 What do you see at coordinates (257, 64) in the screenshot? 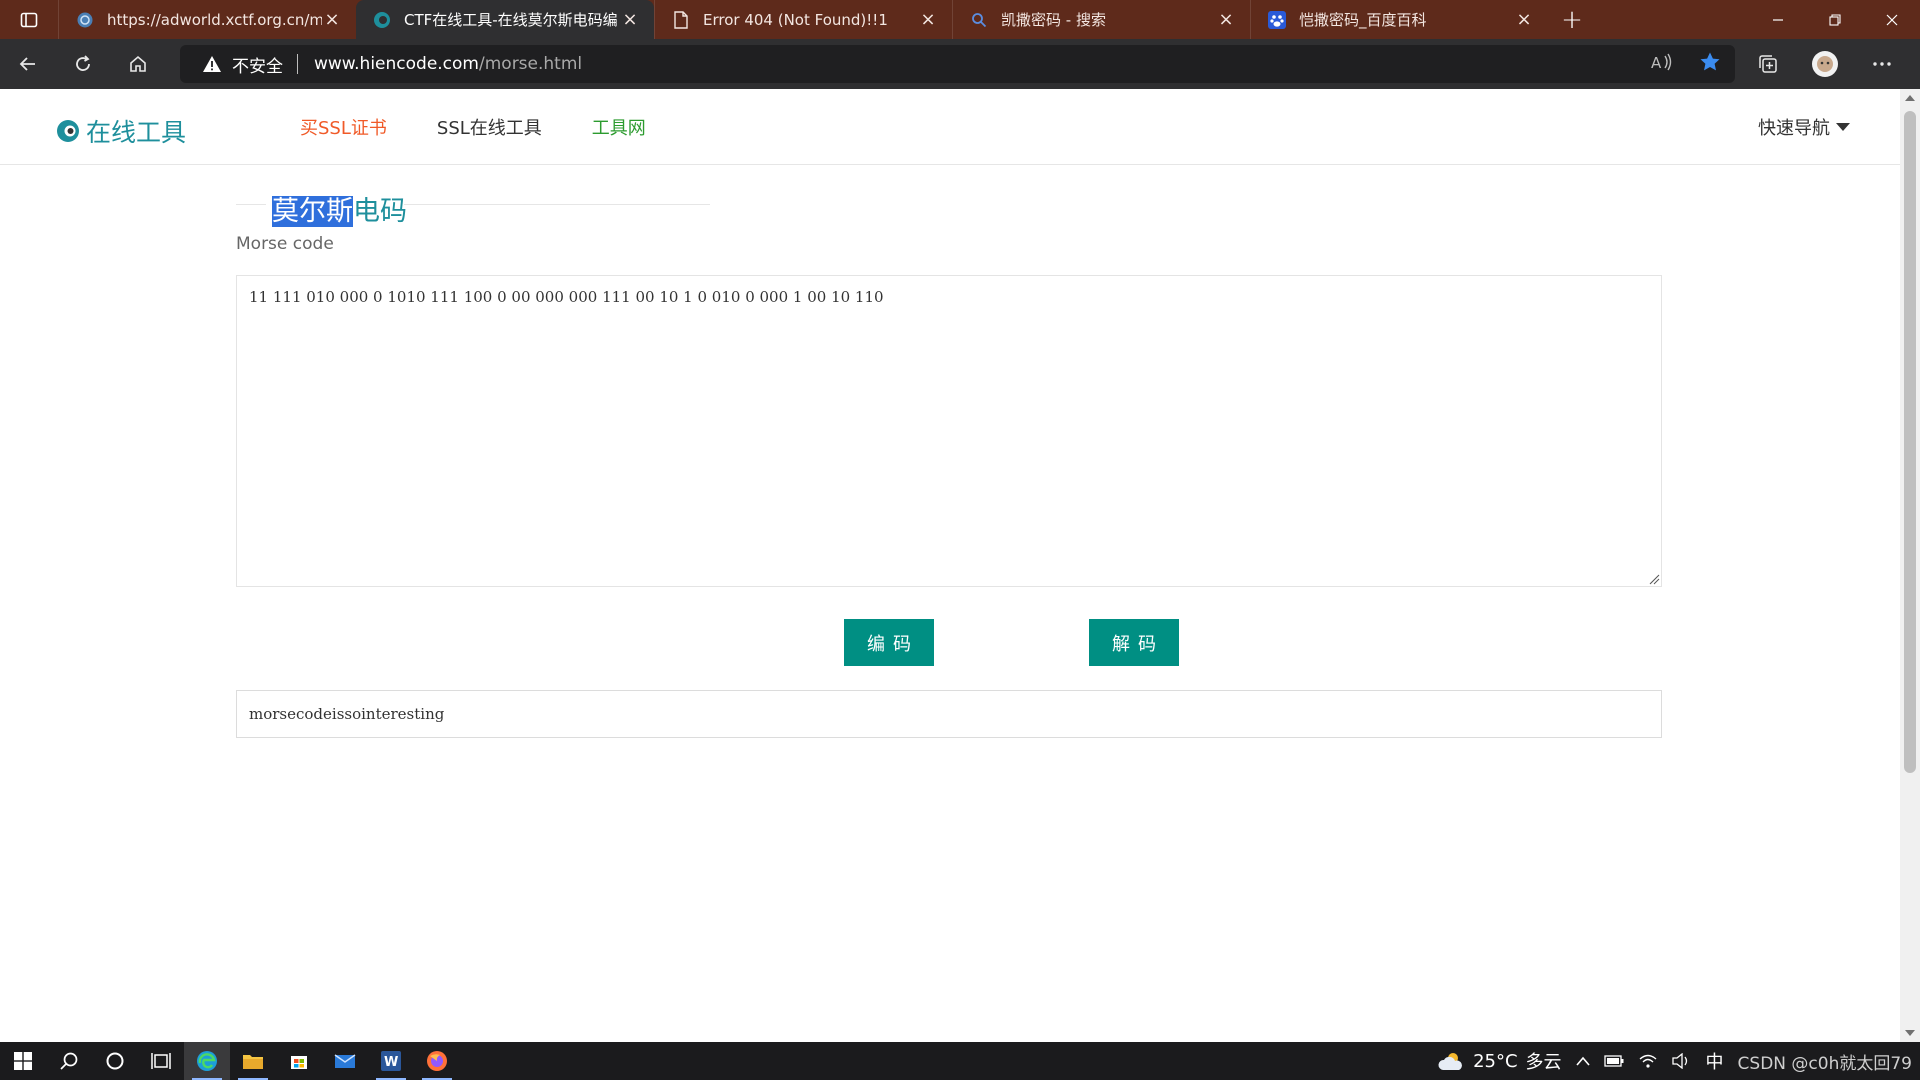
I see `security-label: 不安全` at bounding box center [257, 64].